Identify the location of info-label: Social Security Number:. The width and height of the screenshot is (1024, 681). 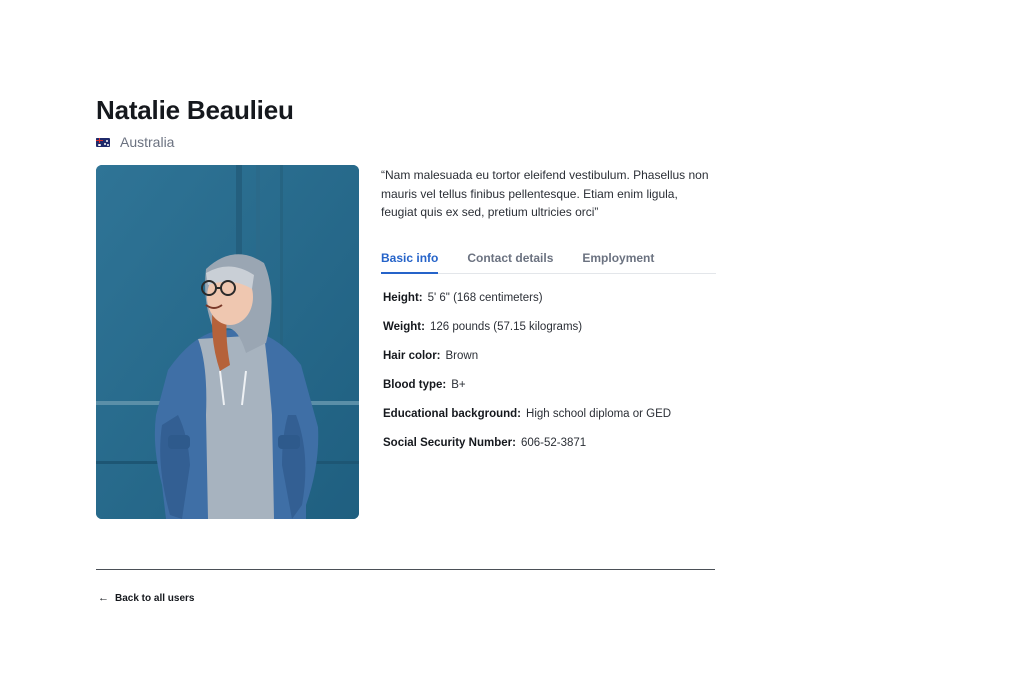
(449, 442).